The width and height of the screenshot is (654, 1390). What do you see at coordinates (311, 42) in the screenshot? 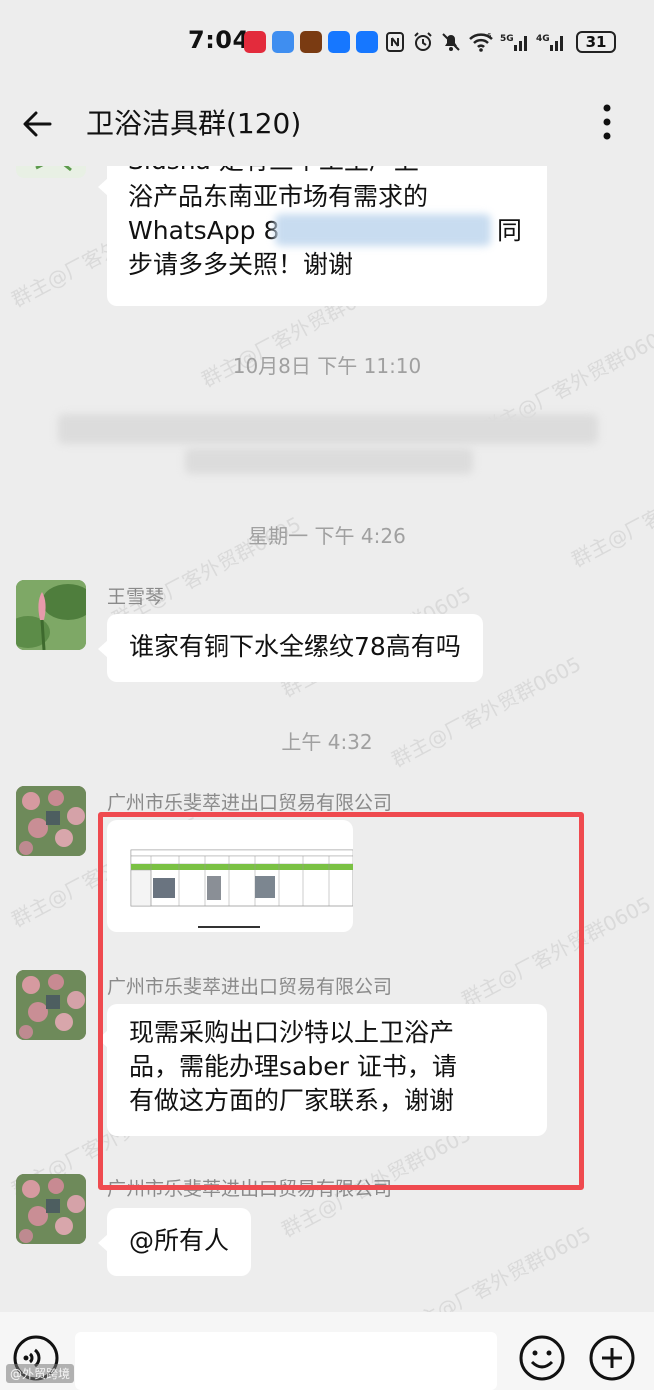
I see `game-notification-icon` at bounding box center [311, 42].